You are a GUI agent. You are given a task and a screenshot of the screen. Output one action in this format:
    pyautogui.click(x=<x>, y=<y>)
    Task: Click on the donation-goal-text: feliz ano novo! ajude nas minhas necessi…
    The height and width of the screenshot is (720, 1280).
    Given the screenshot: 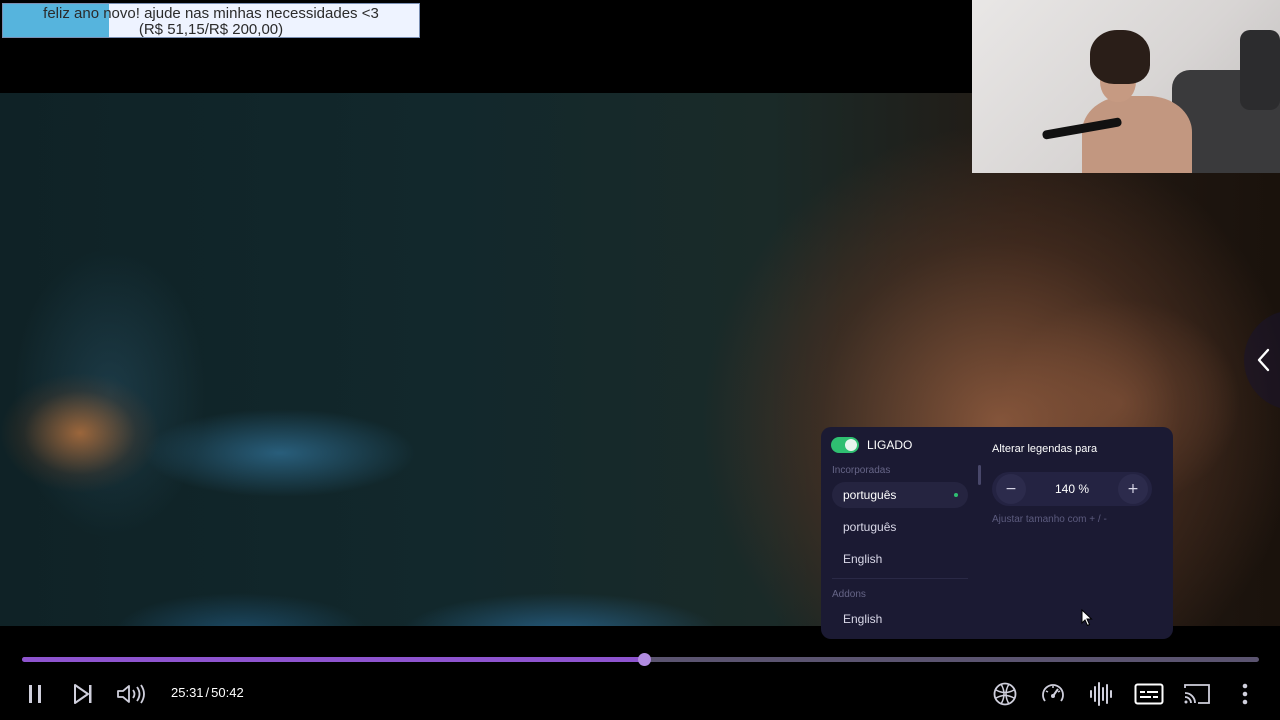 What is the action you would take?
    pyautogui.click(x=211, y=21)
    